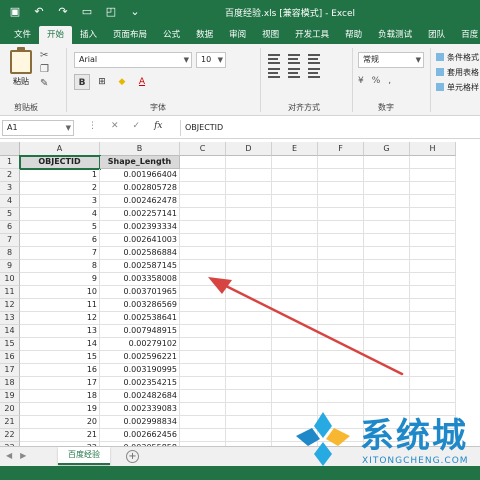  I want to click on formula-input: OBJECTID, so click(329, 128).